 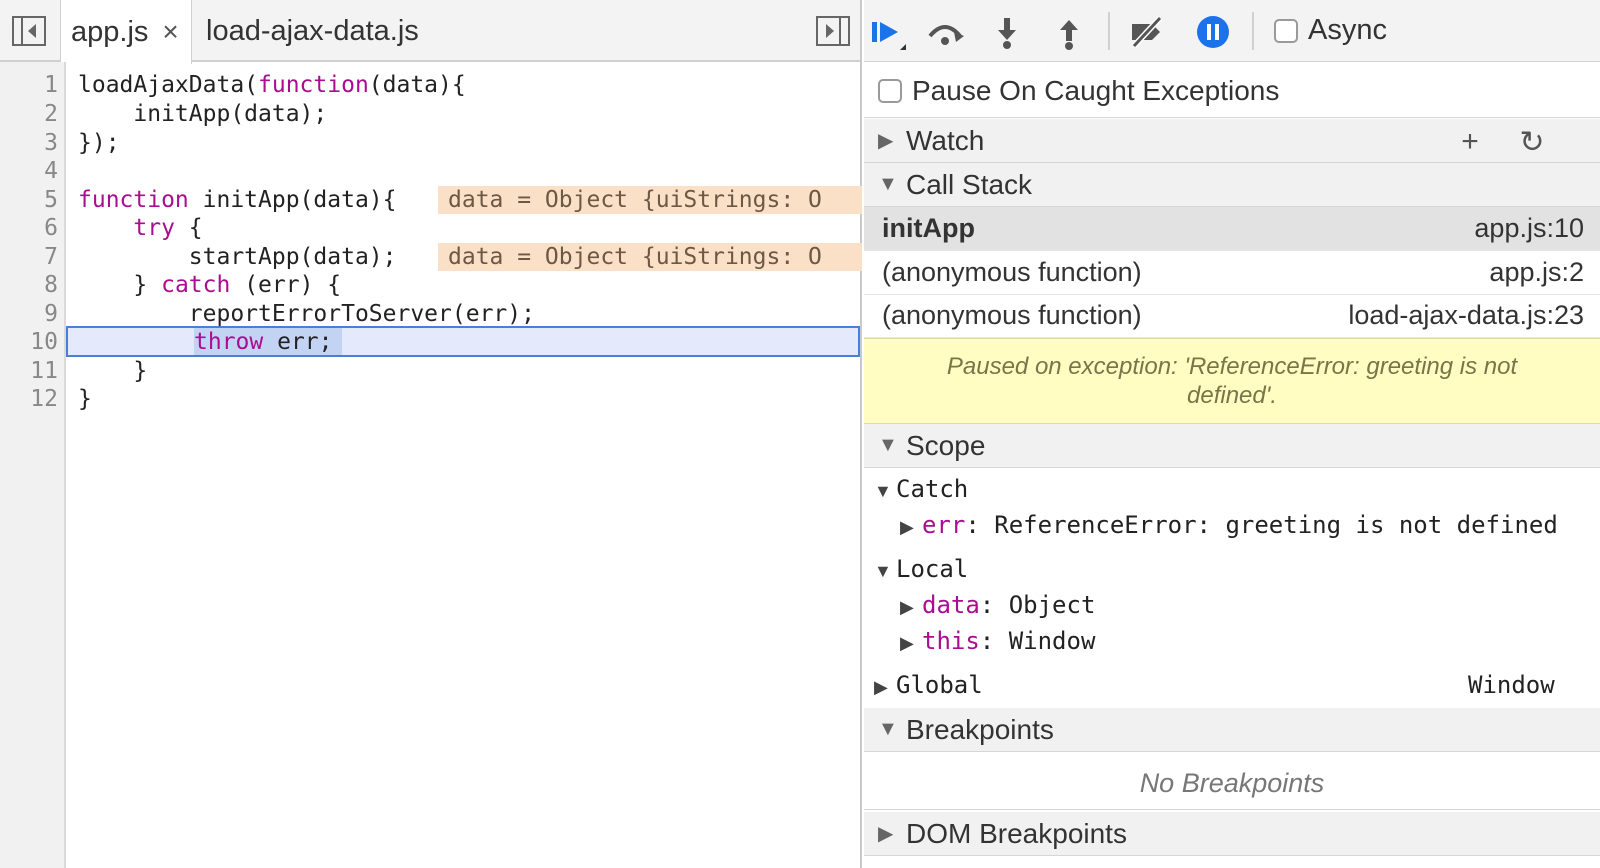 I want to click on execution-line-highlight, so click(x=463, y=341).